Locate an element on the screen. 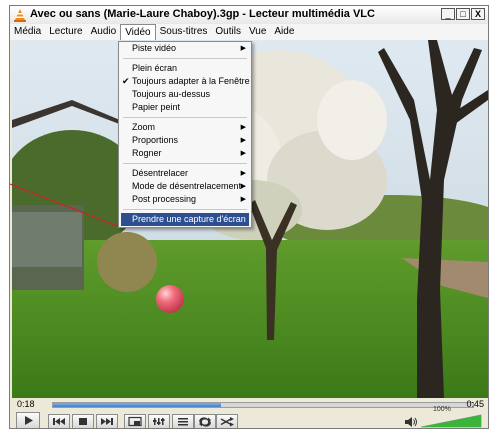 Image resolution: width=494 pixels, height=432 pixels. seek-progress is located at coordinates (137, 405).